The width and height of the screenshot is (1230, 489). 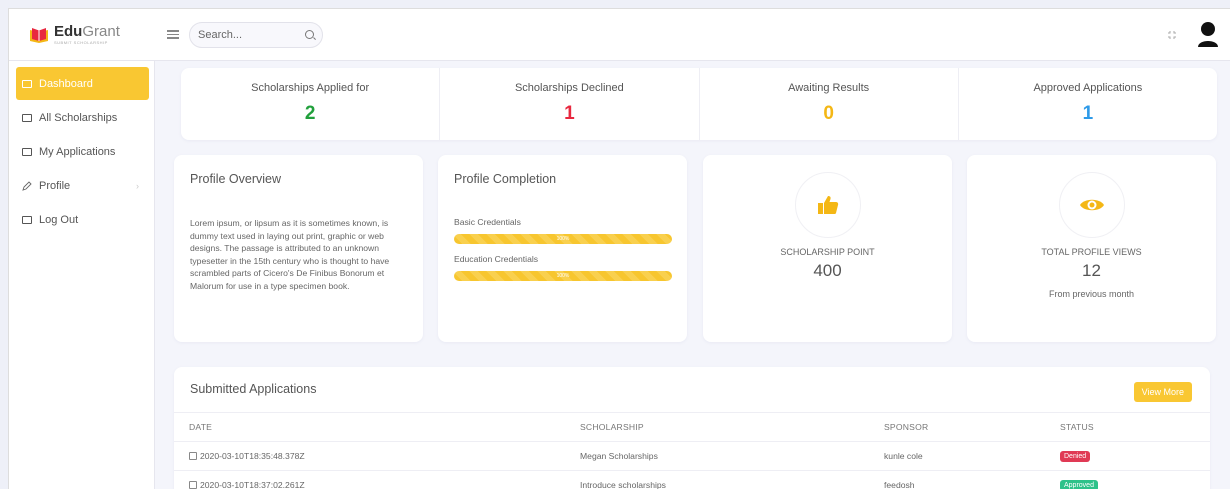 I want to click on sidebar-item-my-applications: My Applications, so click(x=82, y=151).